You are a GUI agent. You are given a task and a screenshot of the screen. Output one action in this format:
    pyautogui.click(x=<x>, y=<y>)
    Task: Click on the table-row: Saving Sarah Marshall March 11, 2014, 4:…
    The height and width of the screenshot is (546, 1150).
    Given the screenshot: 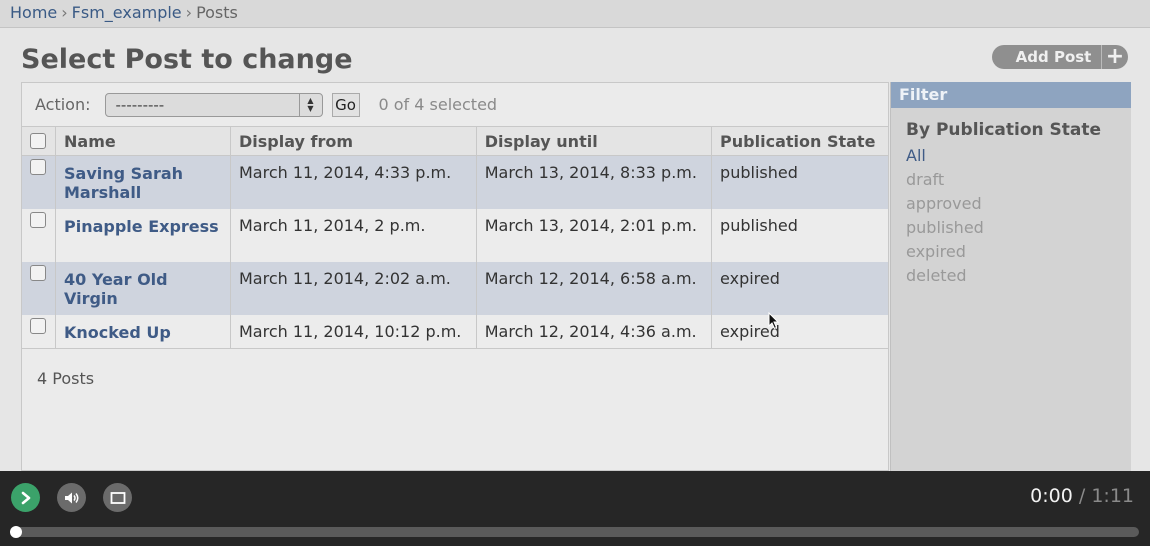 What is the action you would take?
    pyautogui.click(x=455, y=182)
    